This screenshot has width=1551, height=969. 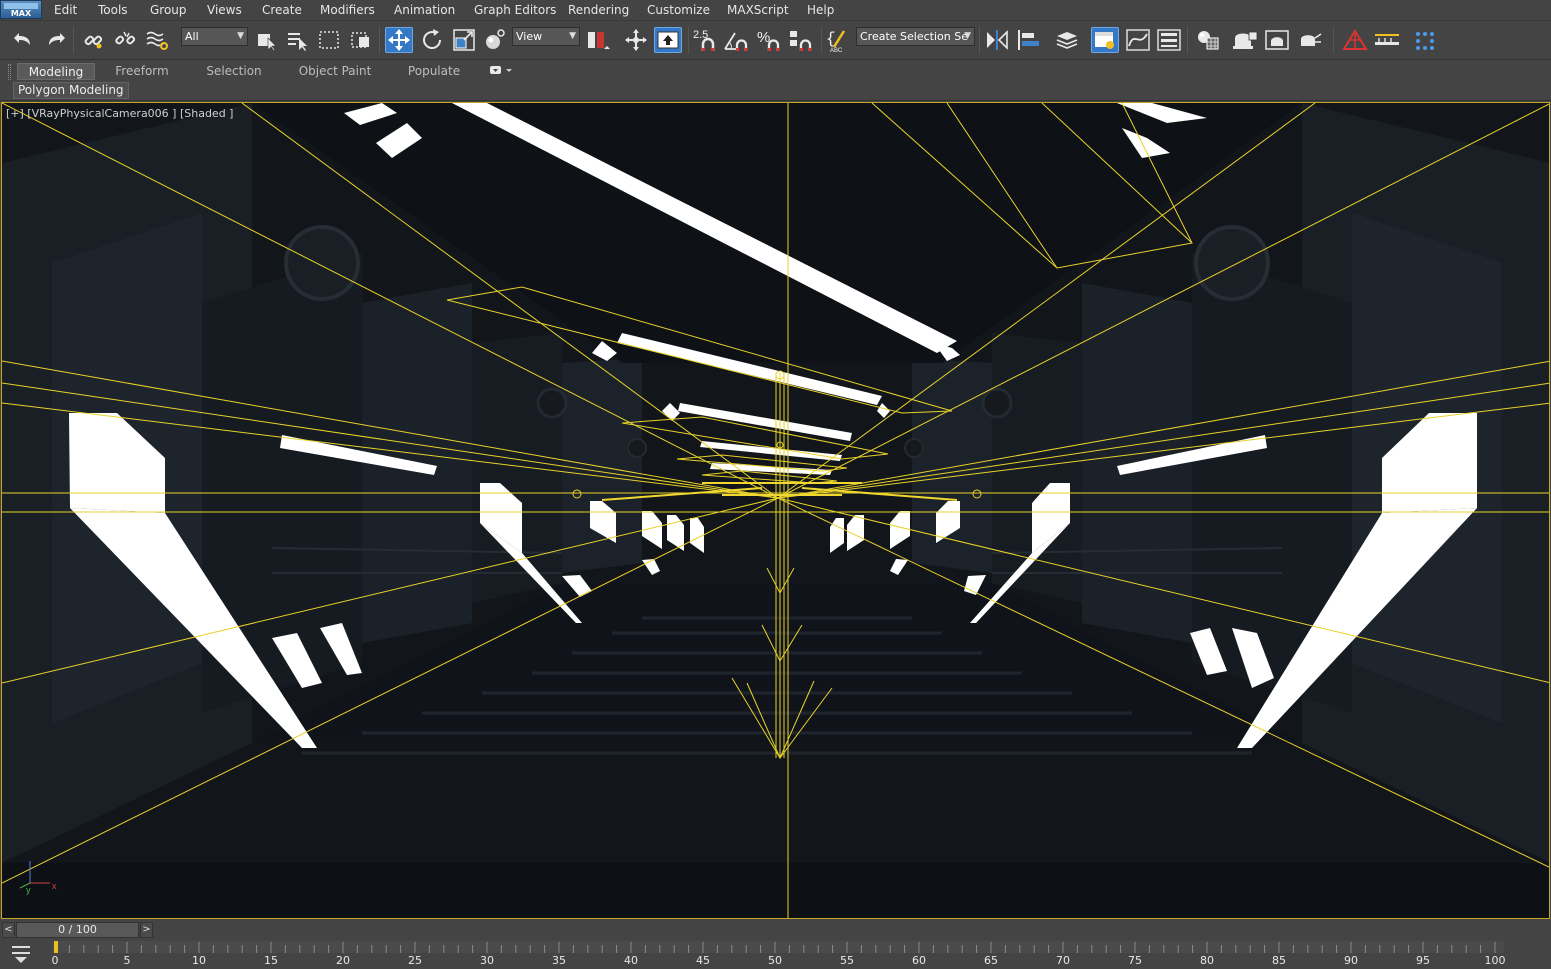 What do you see at coordinates (1279, 960) in the screenshot?
I see `tick-label: 85` at bounding box center [1279, 960].